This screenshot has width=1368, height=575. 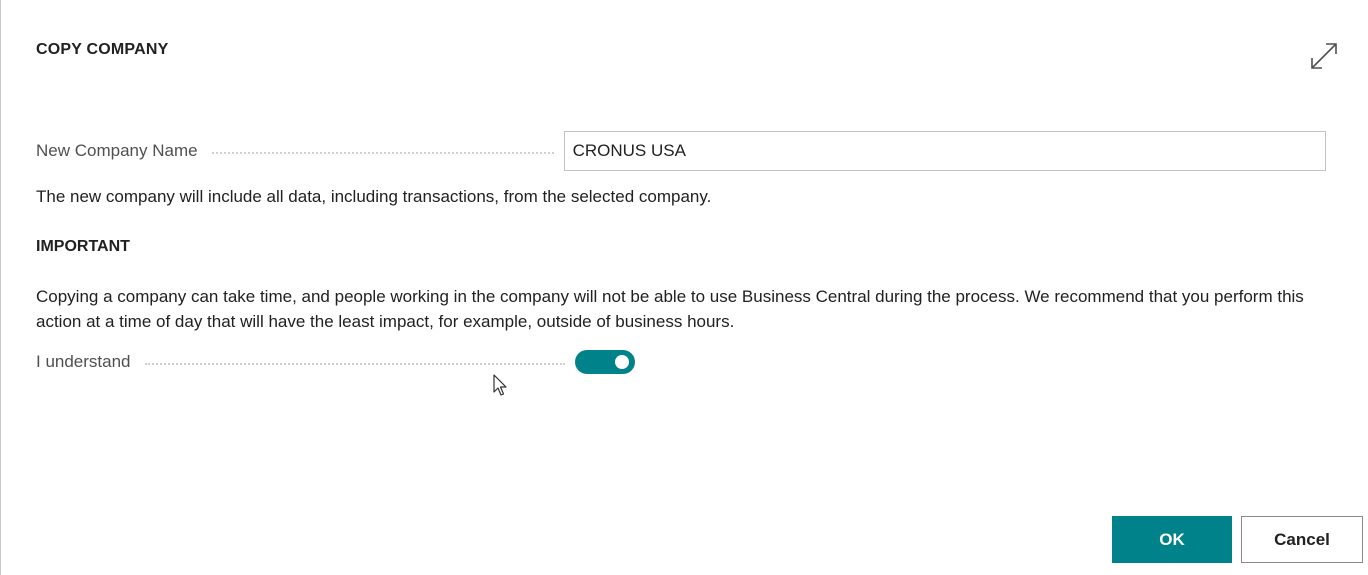 What do you see at coordinates (944, 151) in the screenshot?
I see `new-company-name-input` at bounding box center [944, 151].